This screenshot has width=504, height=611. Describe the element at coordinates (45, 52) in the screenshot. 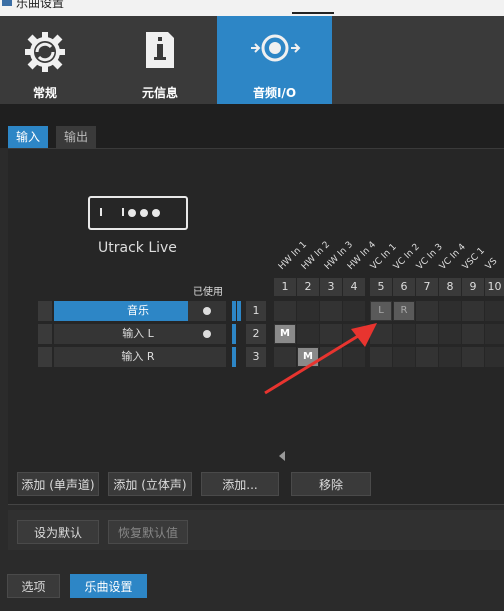

I see `gear-icon` at that location.